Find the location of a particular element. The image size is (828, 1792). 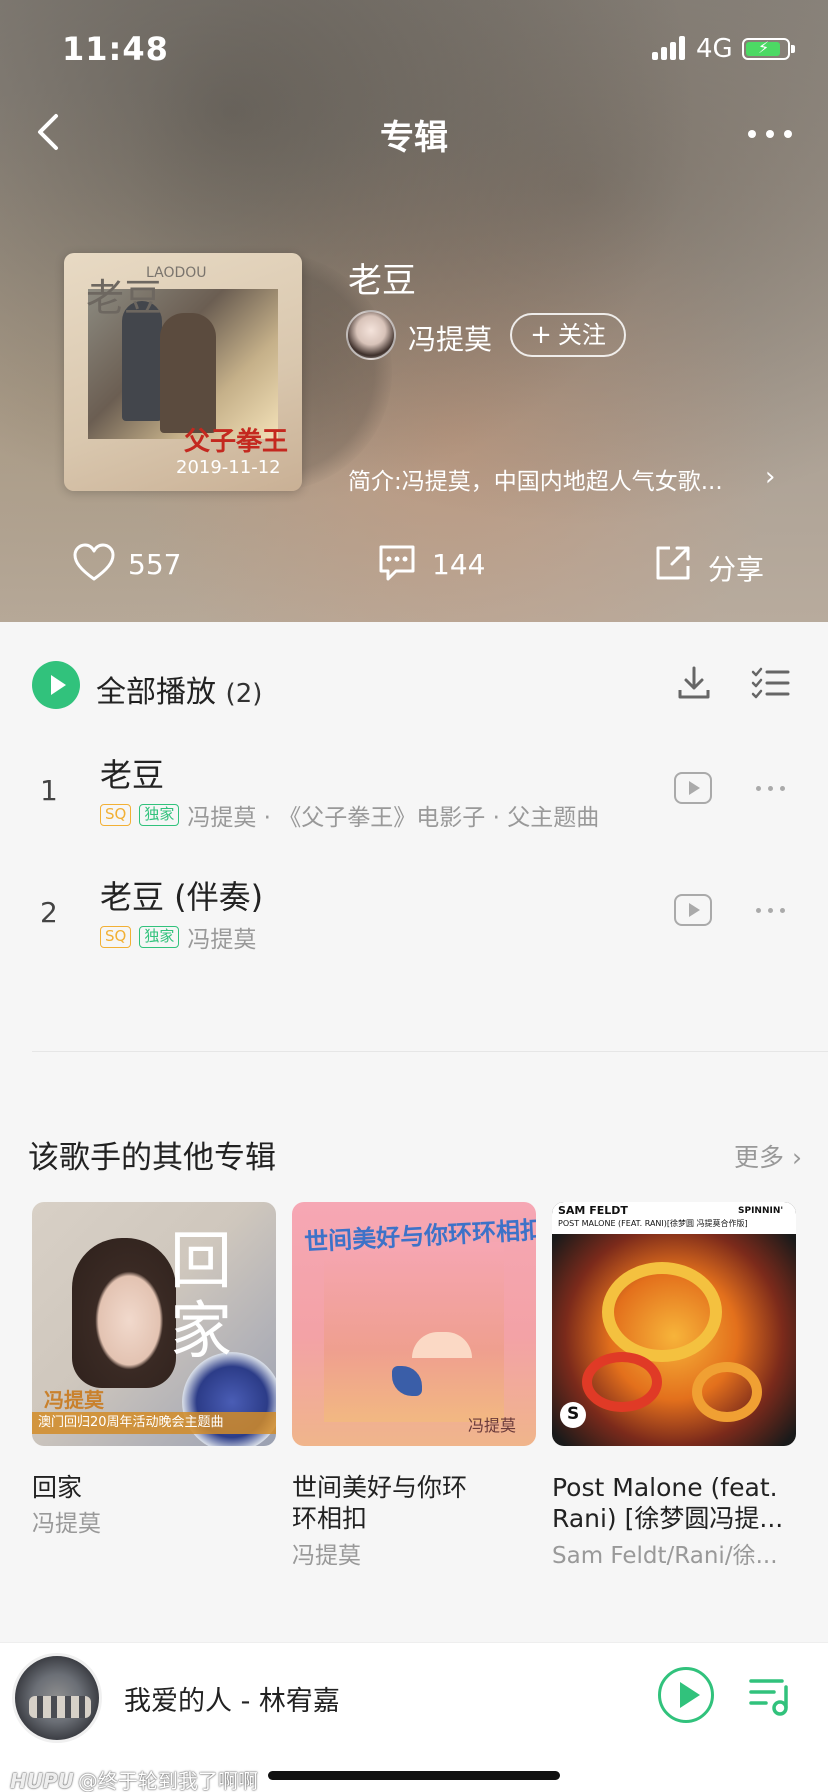

more-button is located at coordinates (770, 132).